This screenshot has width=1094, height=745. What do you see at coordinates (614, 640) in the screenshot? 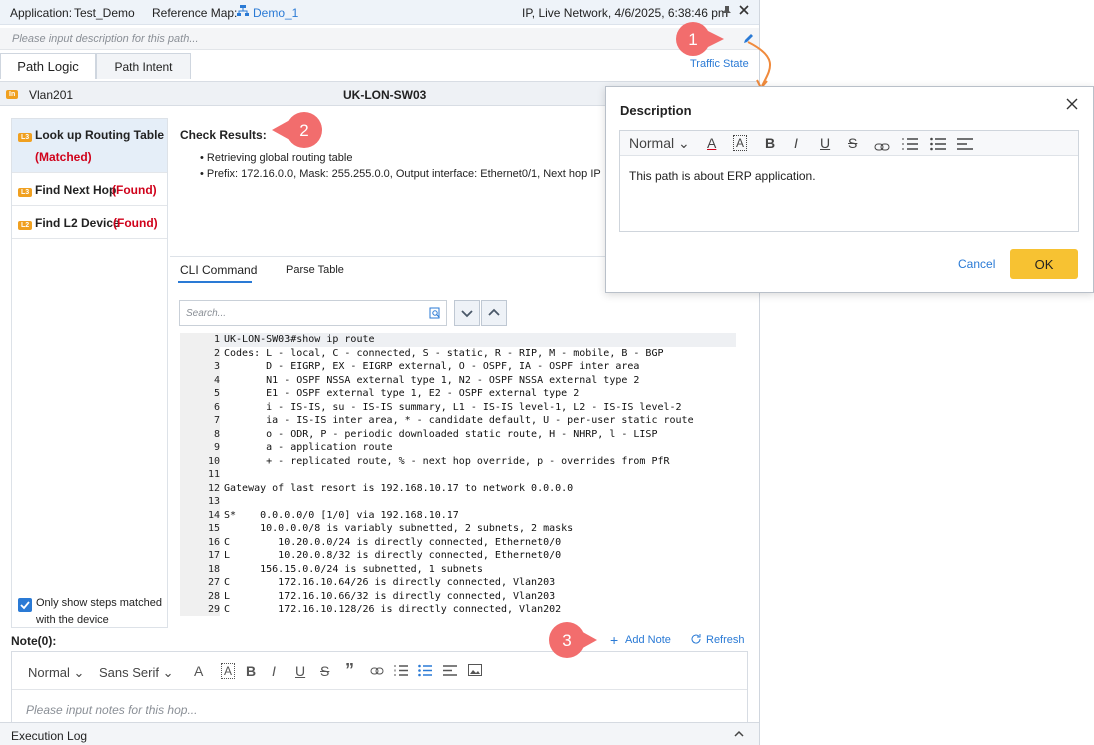
I see `plus-icon: +` at bounding box center [614, 640].